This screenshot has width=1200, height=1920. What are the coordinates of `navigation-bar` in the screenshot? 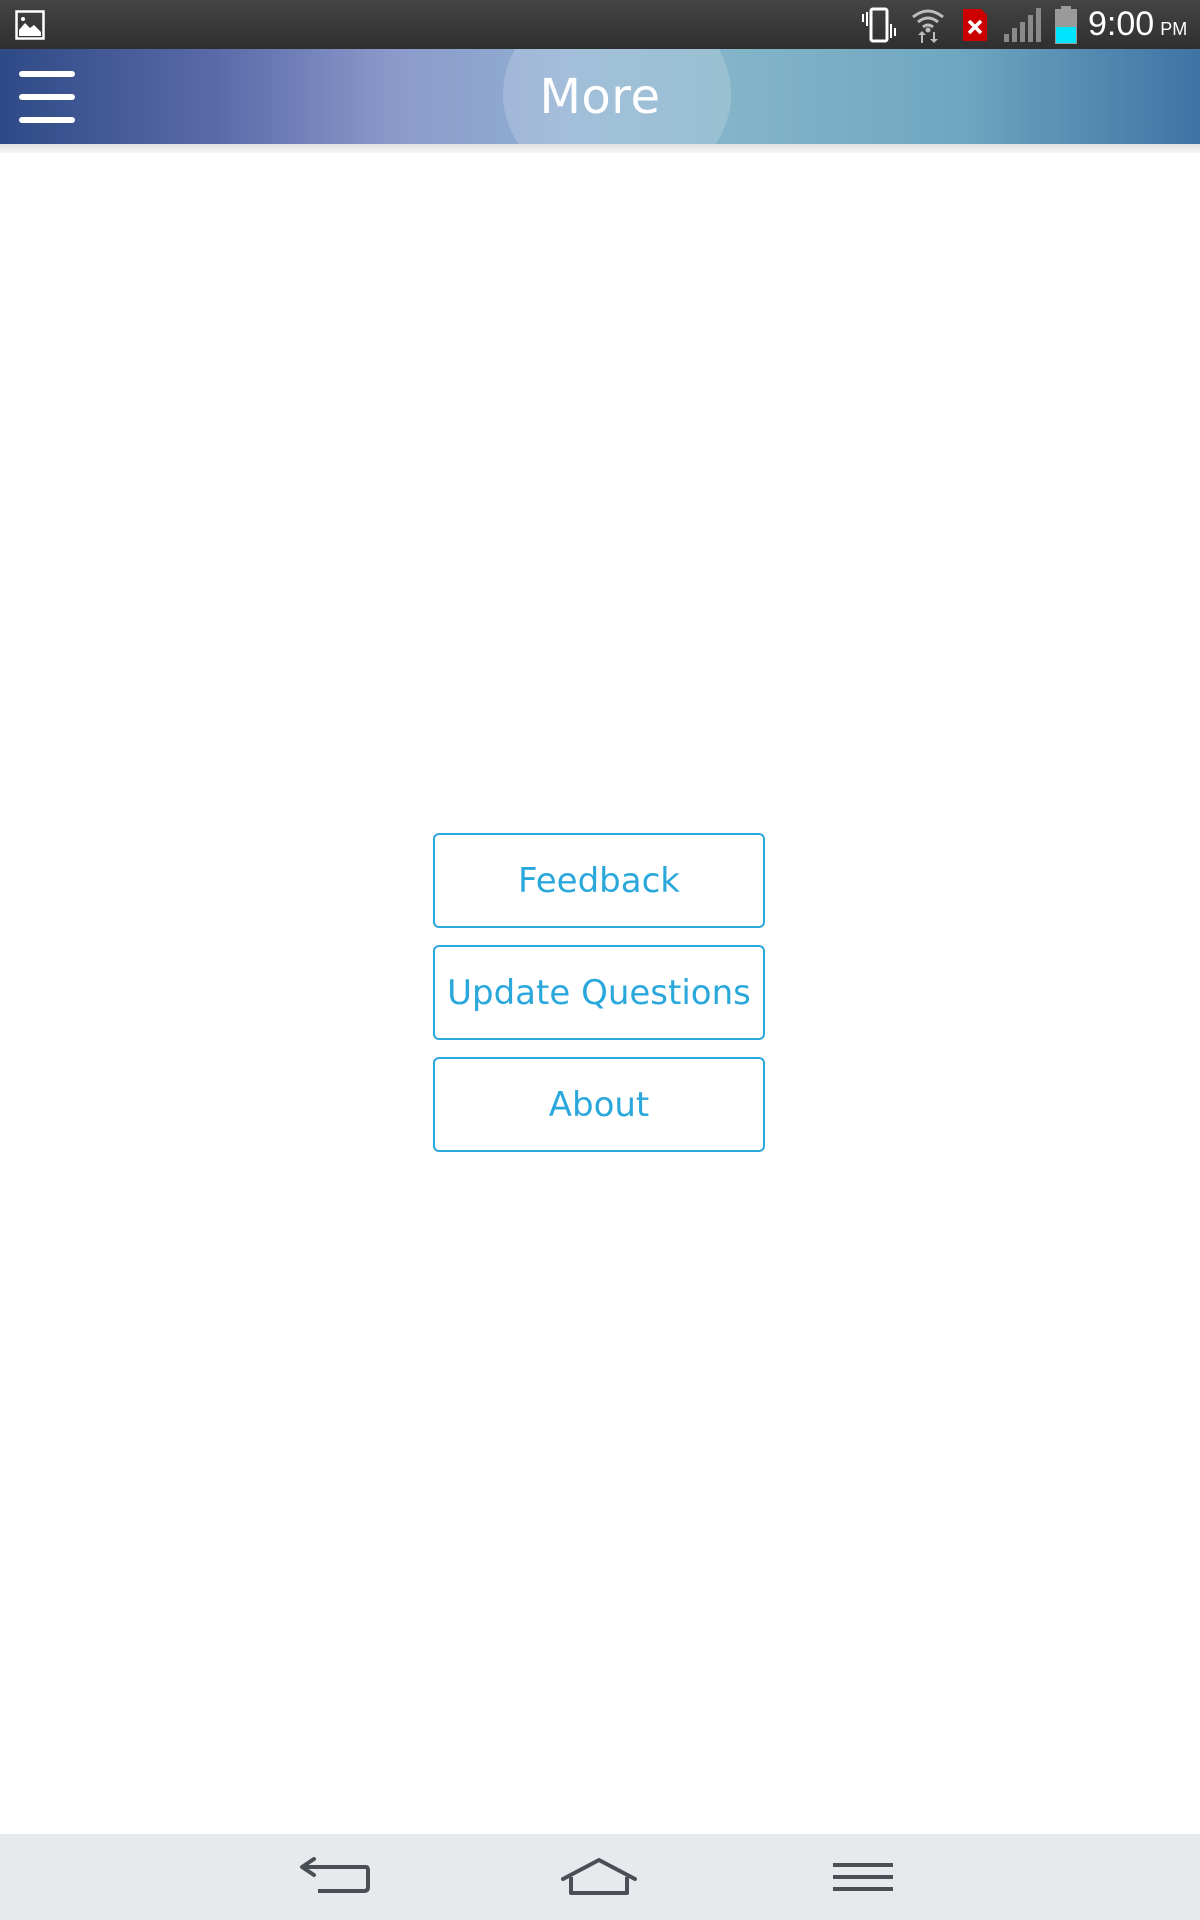 It's located at (600, 1877).